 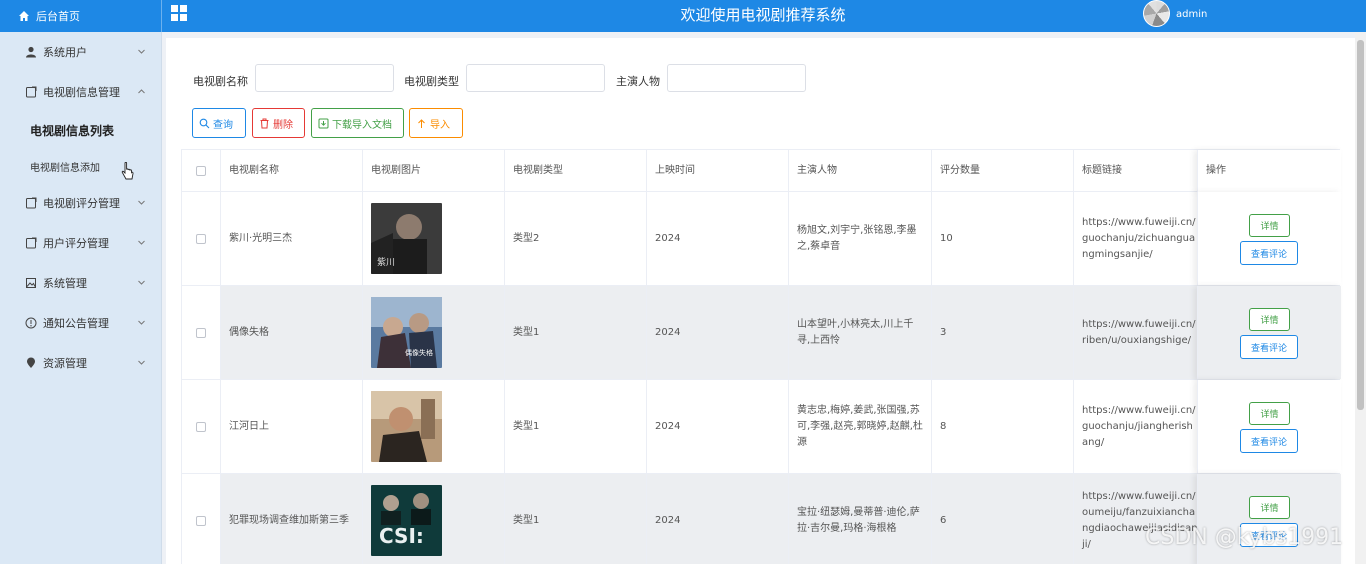 I want to click on sidebar-item-label: 电视剧评分管理, so click(x=81, y=203).